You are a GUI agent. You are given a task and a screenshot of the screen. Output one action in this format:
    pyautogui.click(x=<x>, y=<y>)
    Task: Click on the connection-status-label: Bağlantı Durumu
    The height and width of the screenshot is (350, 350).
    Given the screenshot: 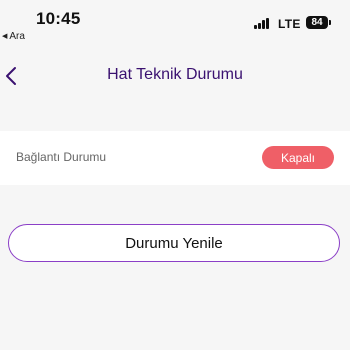 What is the action you would take?
    pyautogui.click(x=61, y=157)
    